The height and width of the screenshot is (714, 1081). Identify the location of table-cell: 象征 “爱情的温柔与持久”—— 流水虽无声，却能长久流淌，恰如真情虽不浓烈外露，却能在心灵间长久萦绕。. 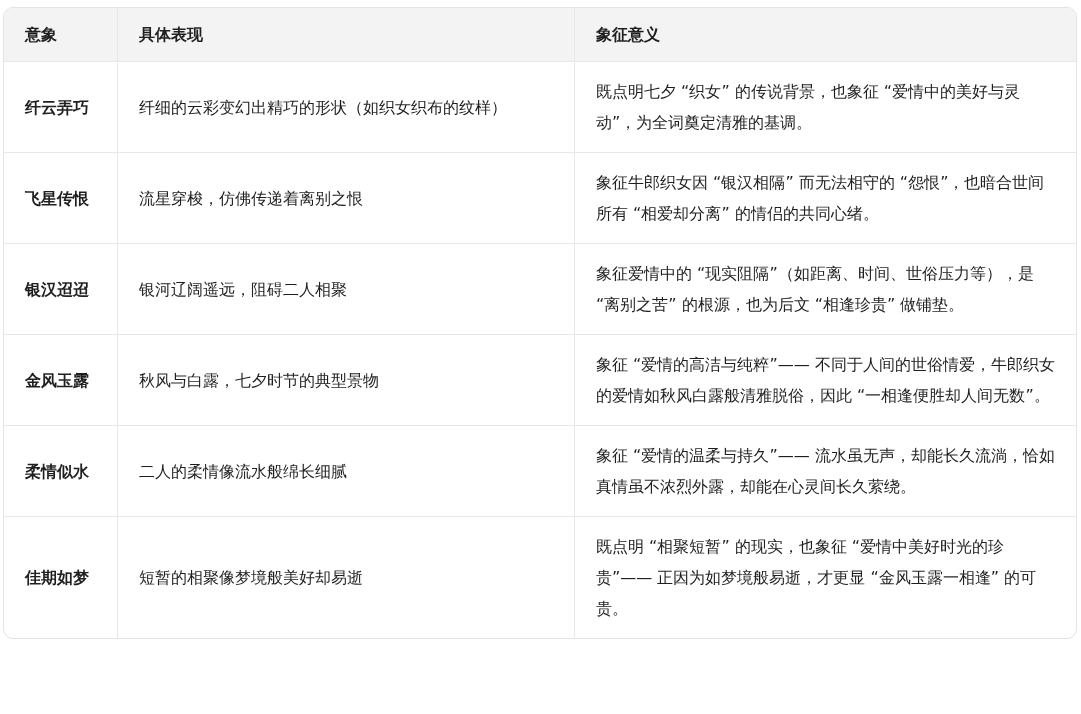
(825, 471).